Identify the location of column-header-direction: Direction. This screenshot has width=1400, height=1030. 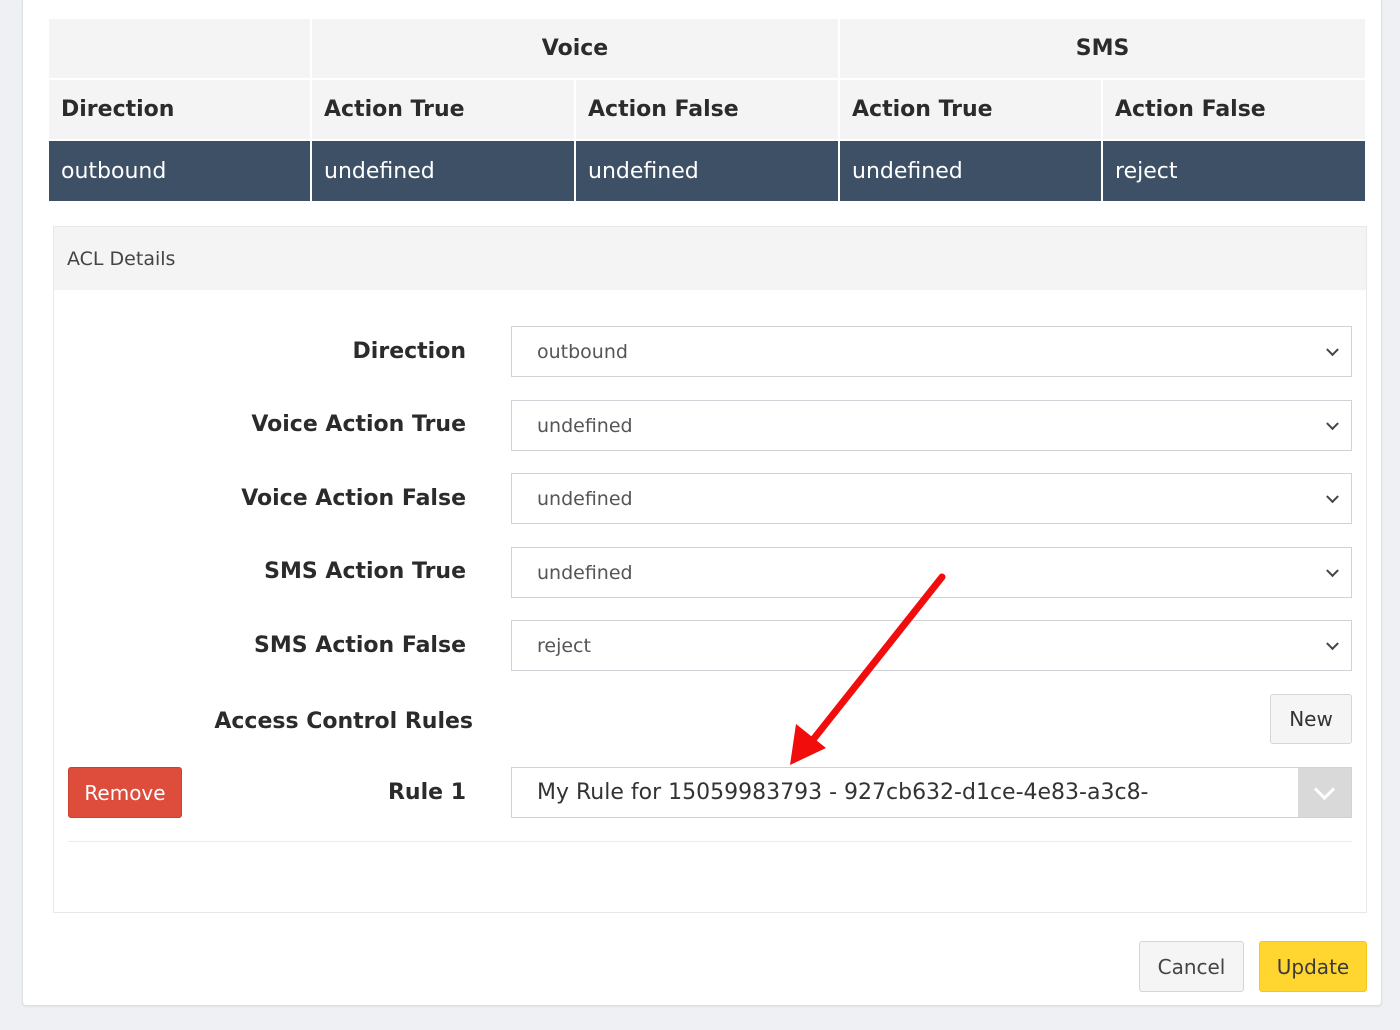
(179, 109).